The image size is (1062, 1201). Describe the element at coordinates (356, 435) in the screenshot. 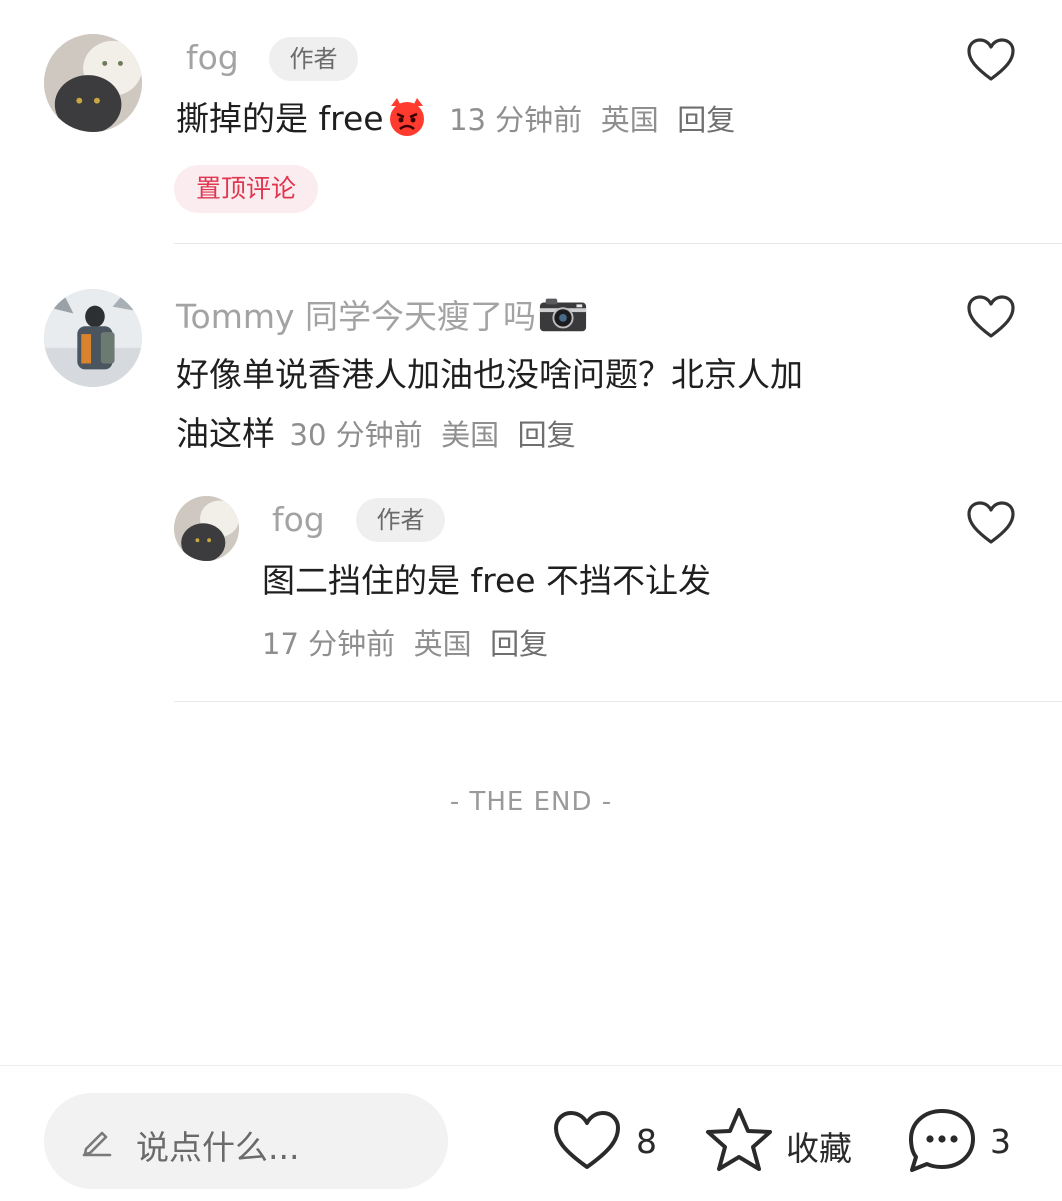

I see `comment-time: 30 分钟前` at that location.